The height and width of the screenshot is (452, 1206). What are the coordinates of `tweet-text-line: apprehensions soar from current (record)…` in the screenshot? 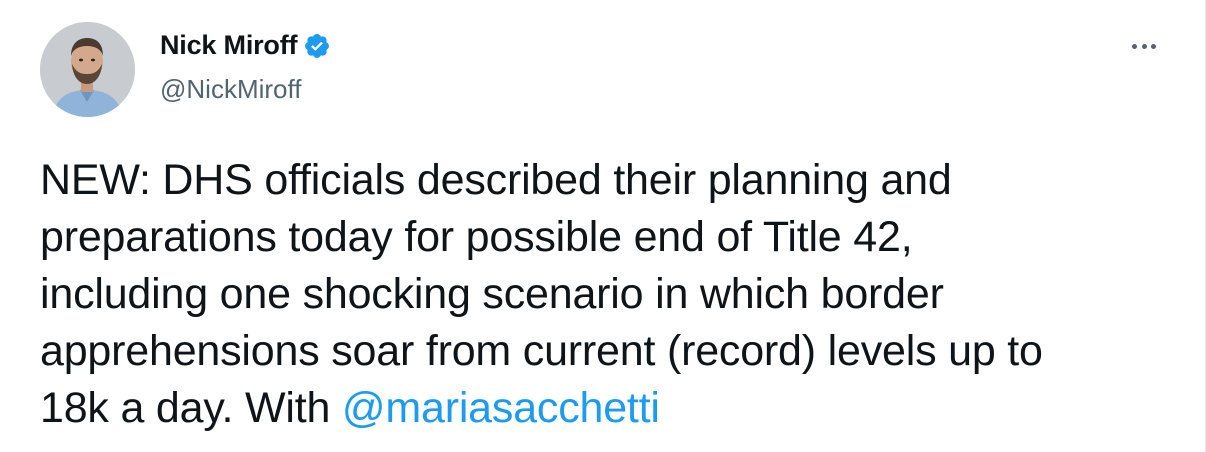 It's located at (541, 351).